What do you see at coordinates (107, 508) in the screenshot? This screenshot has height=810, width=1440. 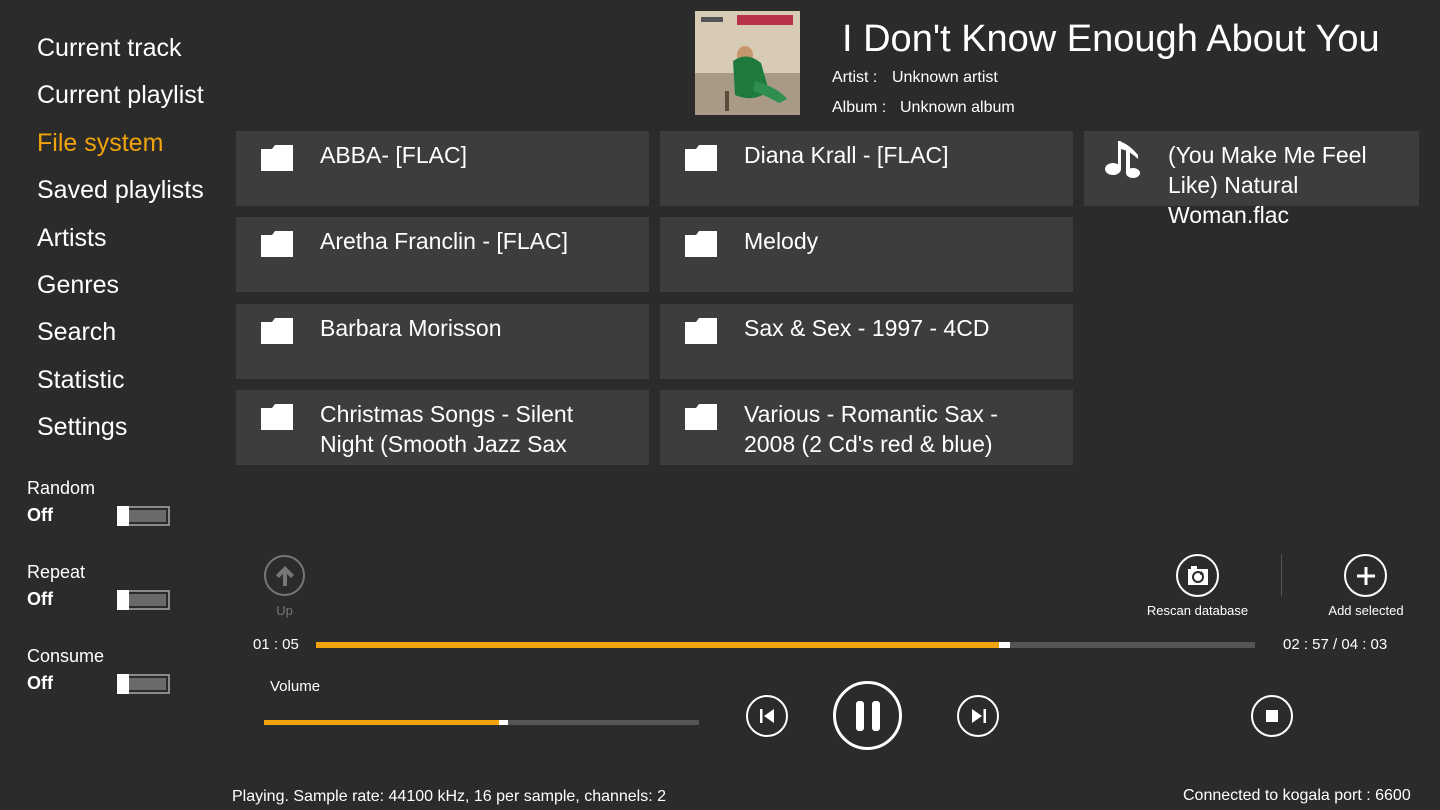 I see `random-toggle-group: Random Off` at bounding box center [107, 508].